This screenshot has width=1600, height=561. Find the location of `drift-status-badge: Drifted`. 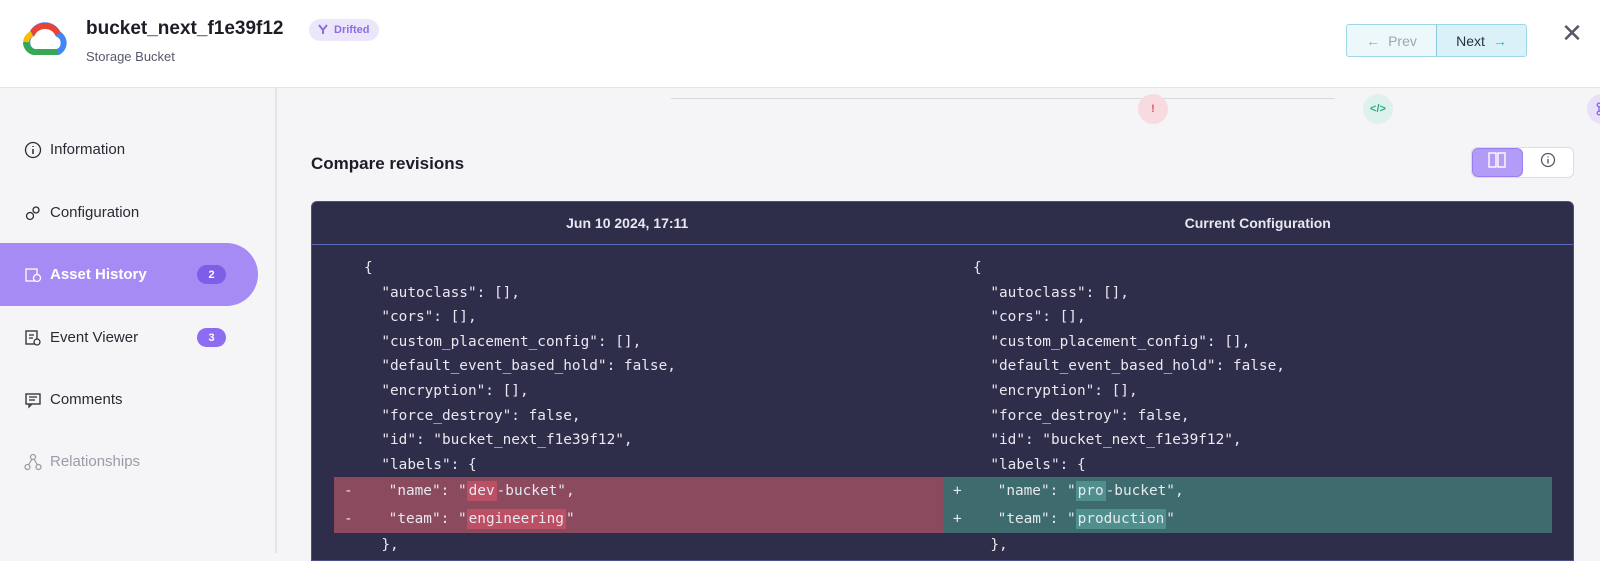

drift-status-badge: Drifted is located at coordinates (344, 30).